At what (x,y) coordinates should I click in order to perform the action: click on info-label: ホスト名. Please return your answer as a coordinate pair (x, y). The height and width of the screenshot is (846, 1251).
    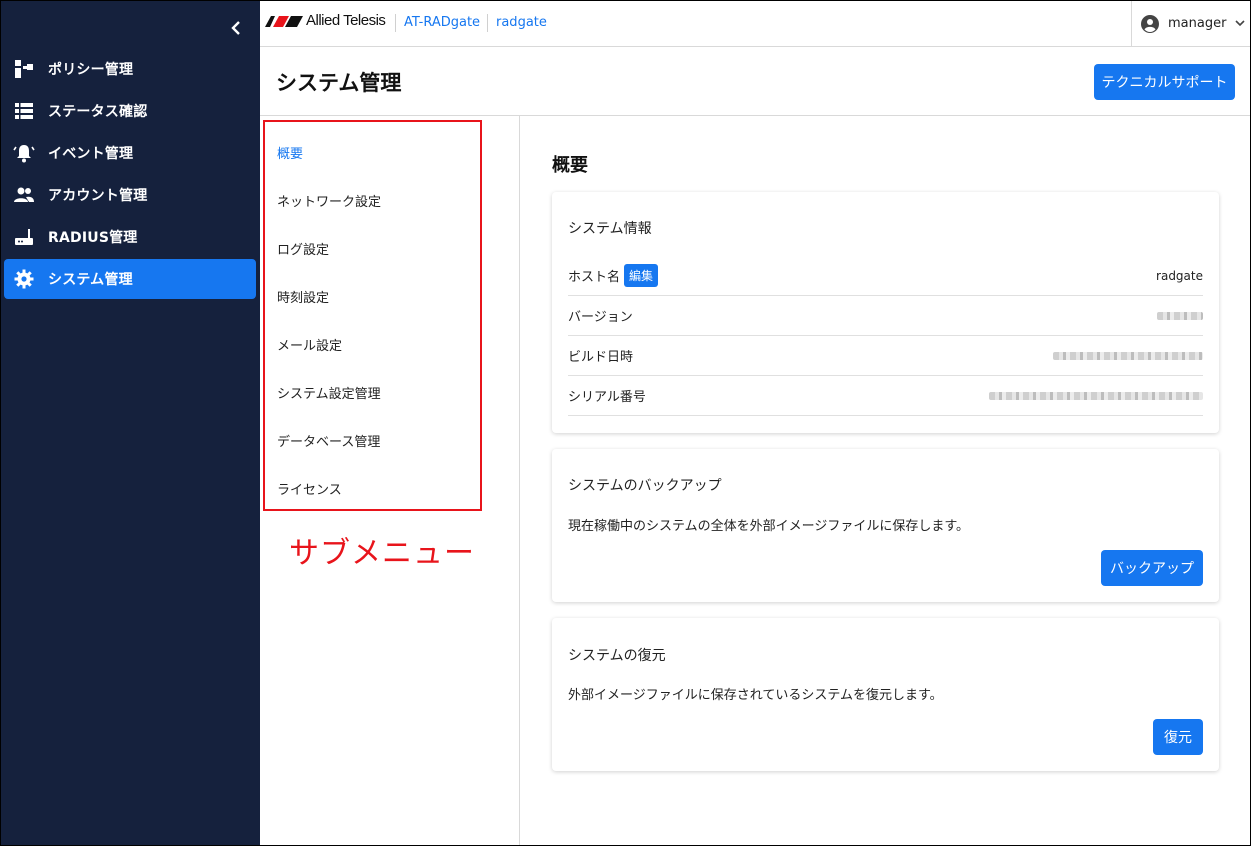
    Looking at the image, I should click on (594, 277).